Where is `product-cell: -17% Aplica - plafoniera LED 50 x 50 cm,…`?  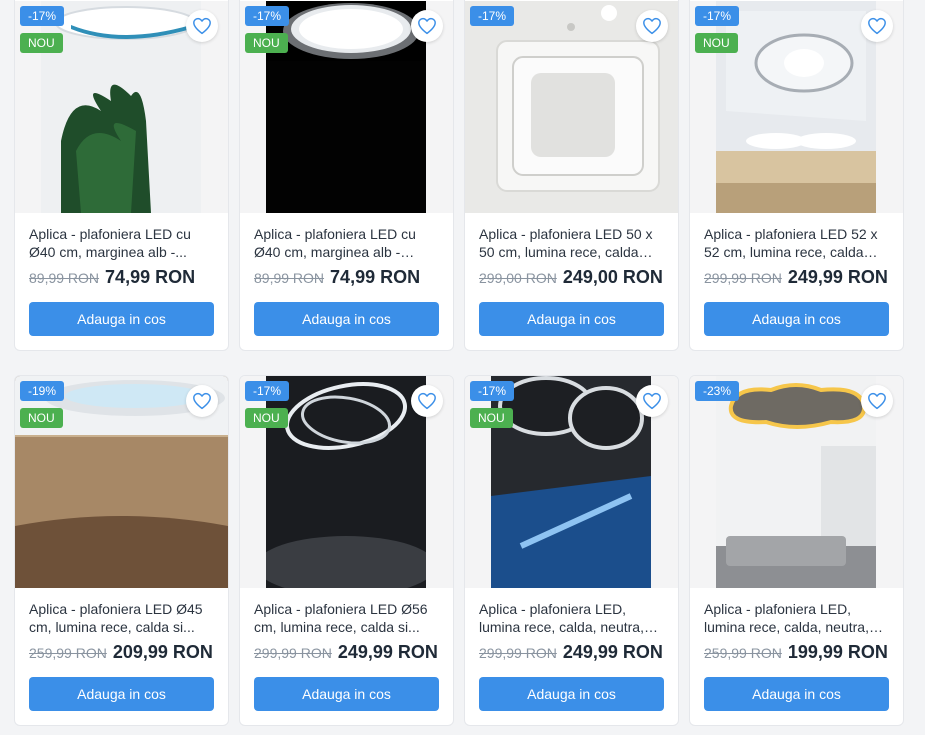
product-cell: -17% Aplica - plafoniera LED 50 x 50 cm,… is located at coordinates (571, 181).